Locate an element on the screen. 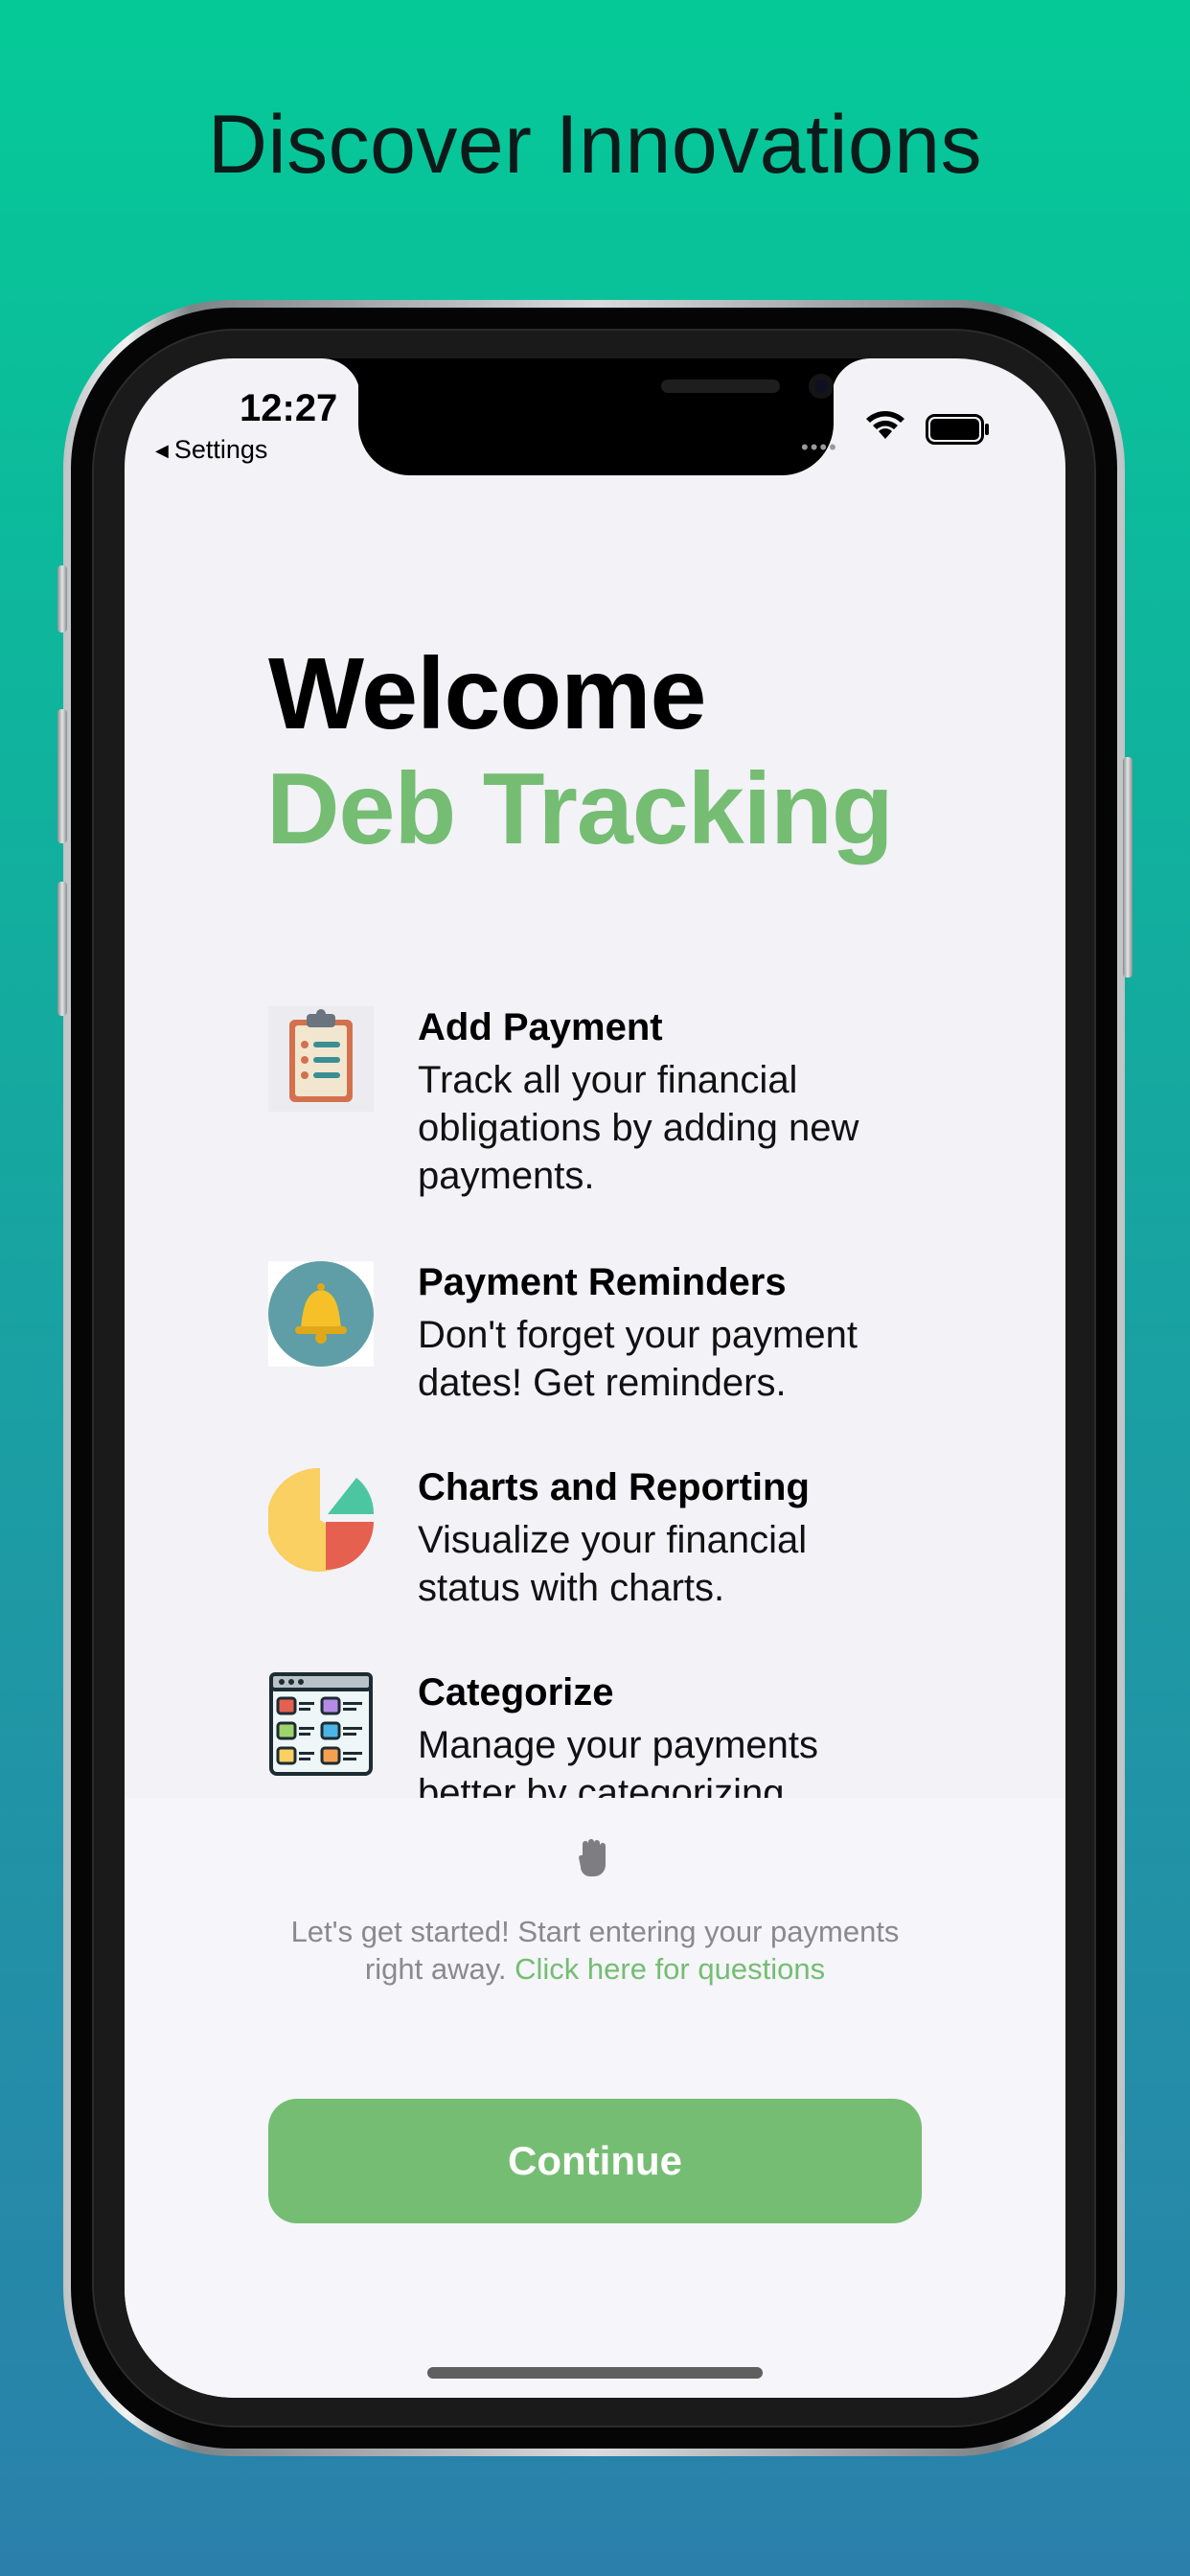 The height and width of the screenshot is (2576, 1190). continue-button: Continue is located at coordinates (595, 2161).